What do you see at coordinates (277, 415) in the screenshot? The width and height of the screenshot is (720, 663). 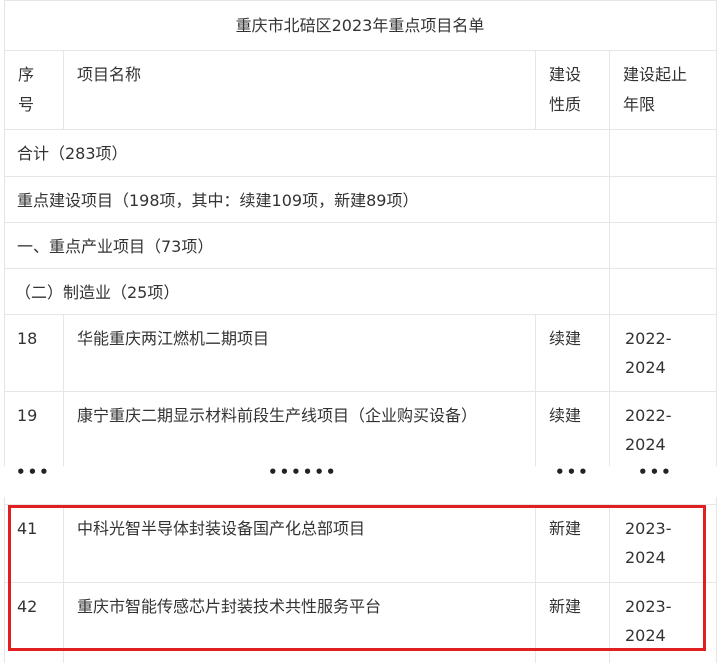 I see `row-project-name: 康宁重庆二期显示材料前段生产线项目（企业购买设备）` at bounding box center [277, 415].